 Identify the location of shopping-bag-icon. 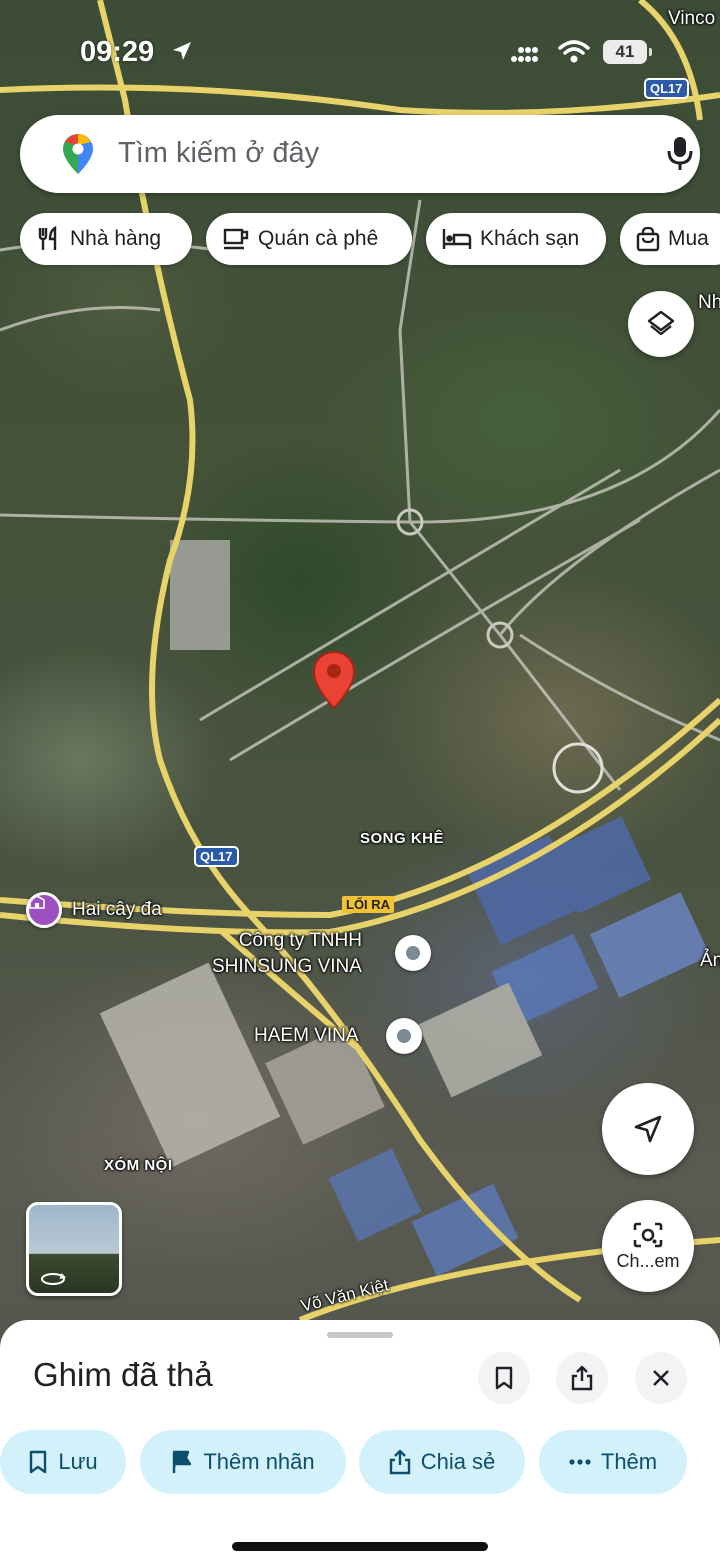
(648, 239).